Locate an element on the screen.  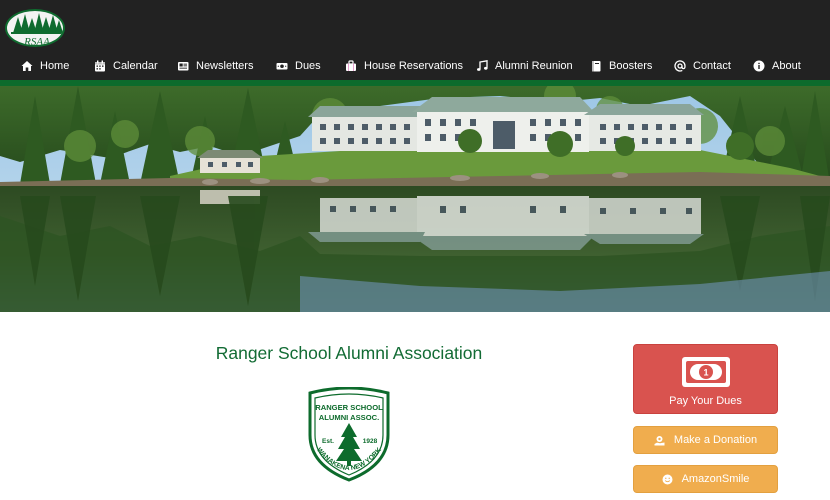
nav-home: Home is located at coordinates (45, 66).